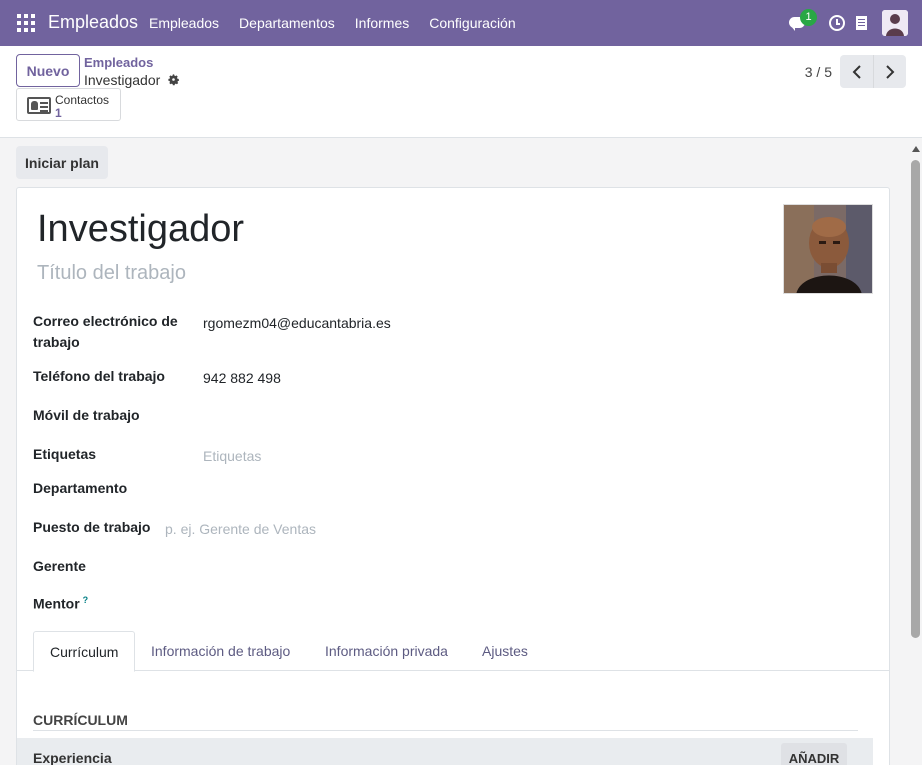 The height and width of the screenshot is (765, 922). I want to click on user-avatar, so click(895, 23).